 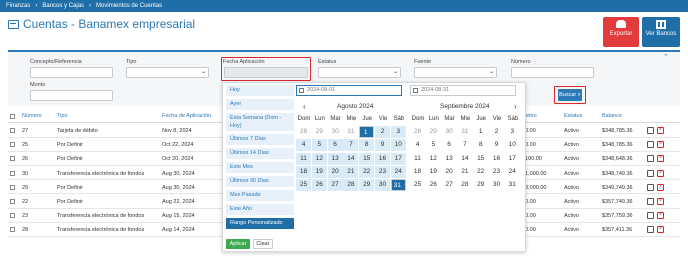 I want to click on numero-input, so click(x=552, y=72).